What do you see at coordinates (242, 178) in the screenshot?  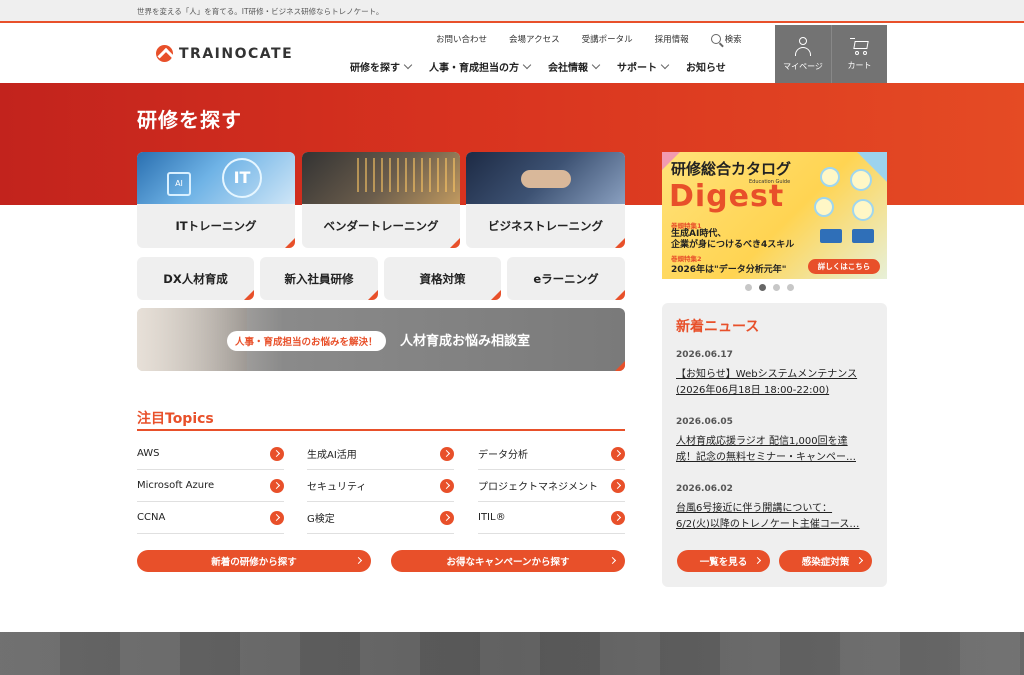 I see `it-circle-icon: IT` at bounding box center [242, 178].